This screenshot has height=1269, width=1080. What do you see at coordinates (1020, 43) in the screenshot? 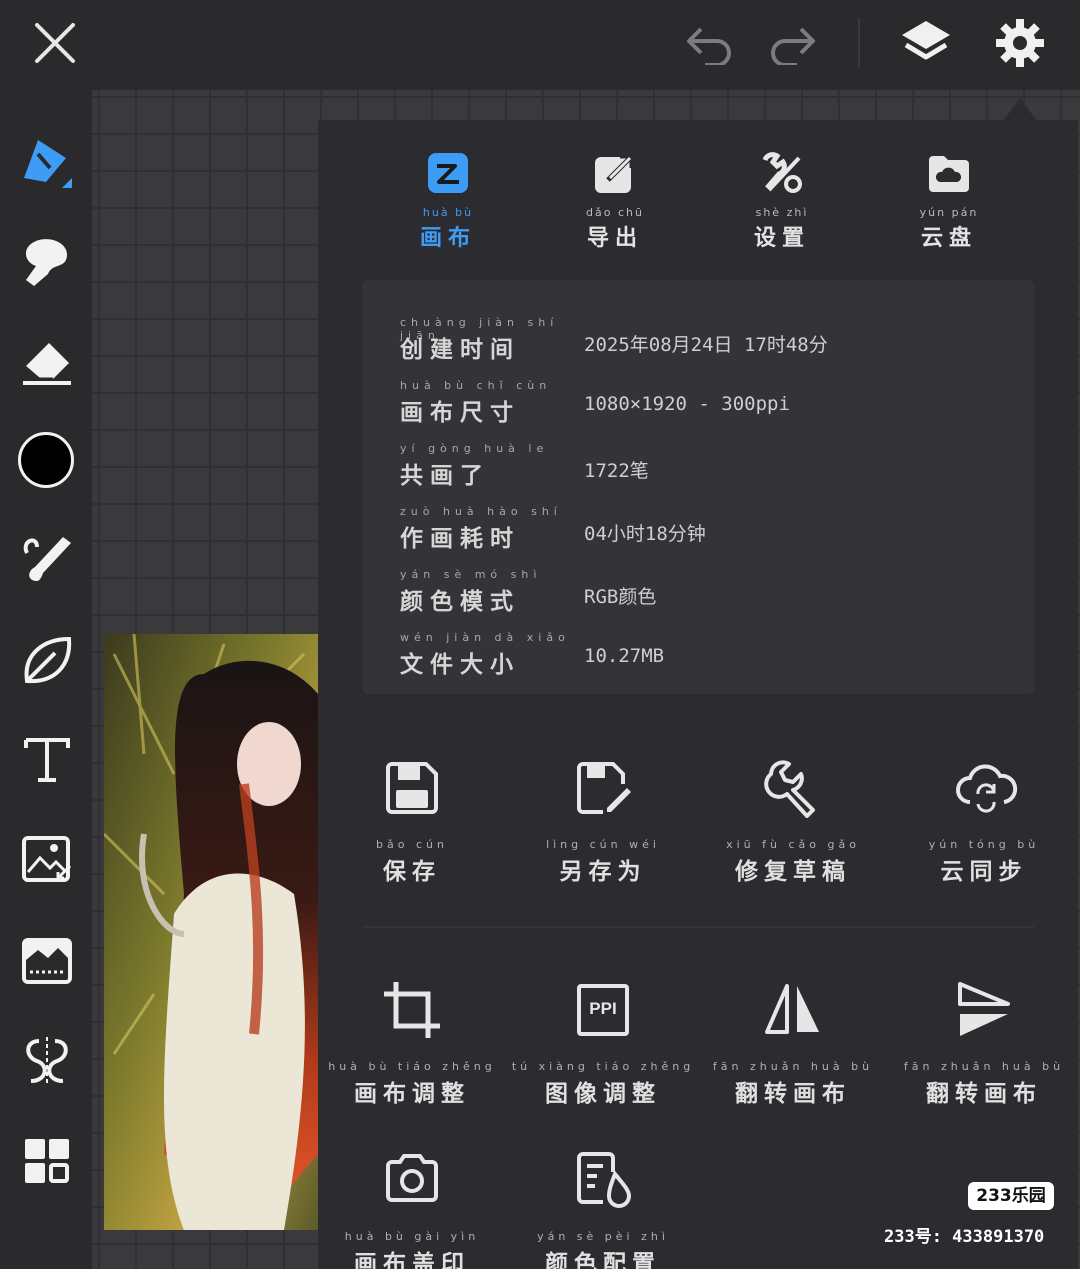
I see `gear-icon` at bounding box center [1020, 43].